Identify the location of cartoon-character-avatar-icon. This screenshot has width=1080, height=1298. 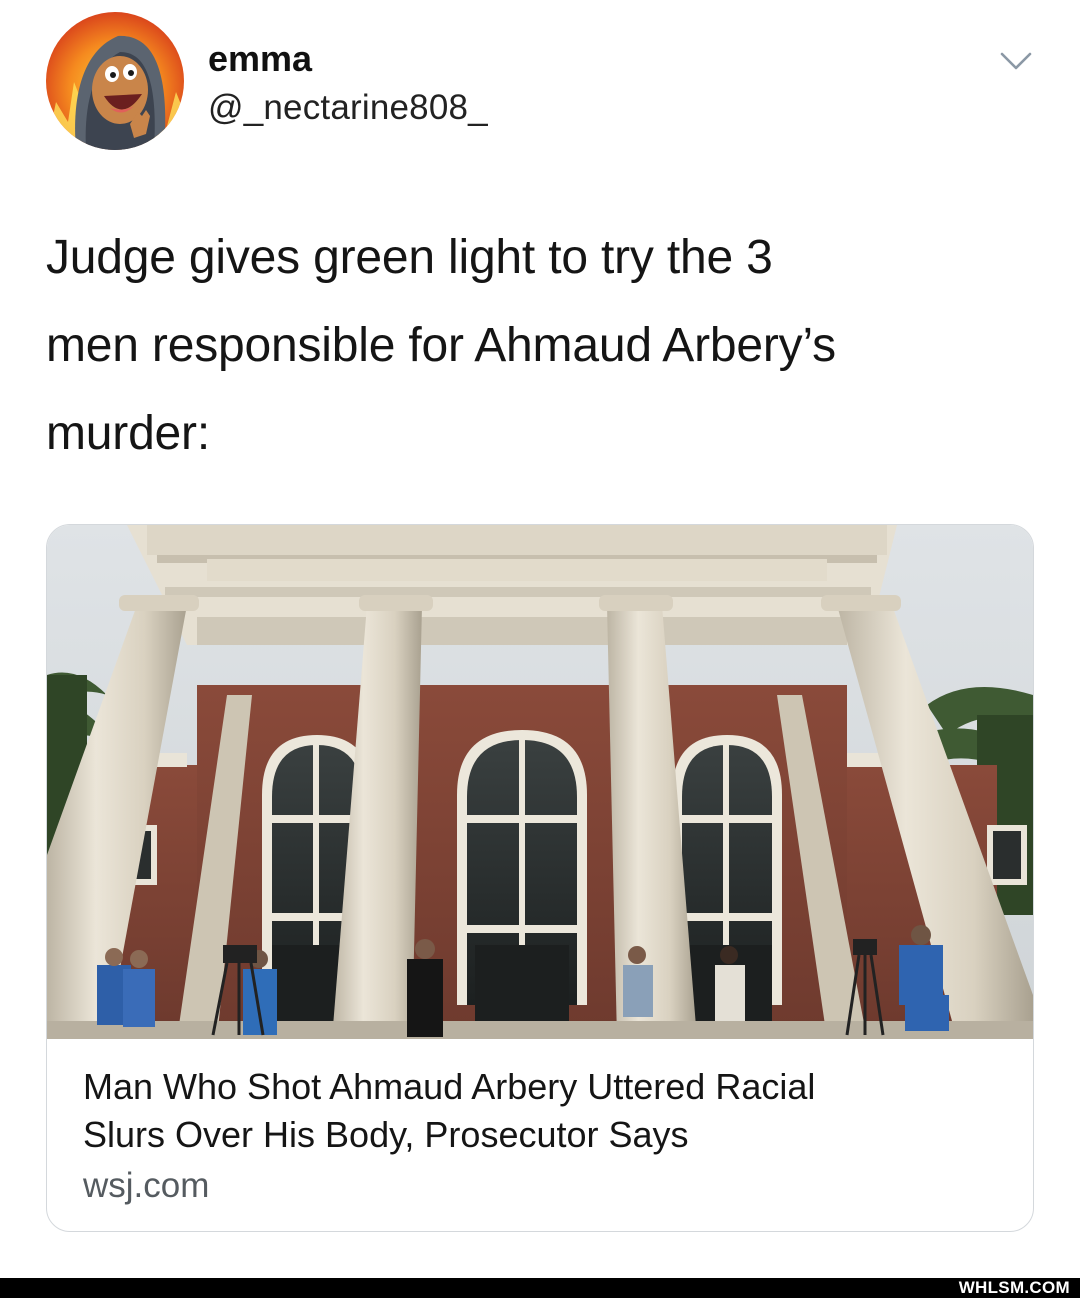
(115, 81).